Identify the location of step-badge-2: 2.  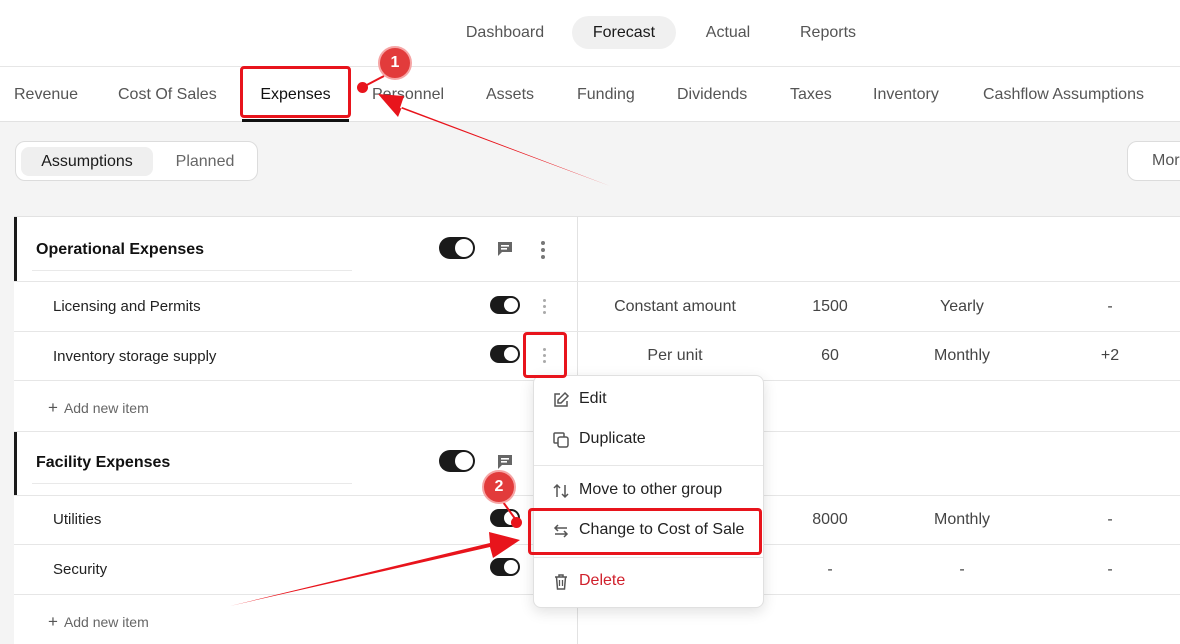
(499, 487).